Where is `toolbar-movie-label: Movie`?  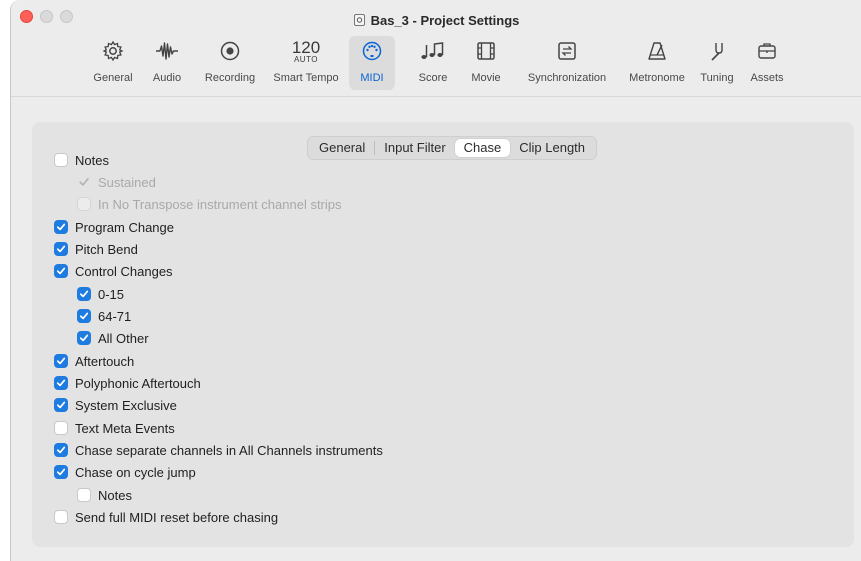 toolbar-movie-label: Movie is located at coordinates (486, 78).